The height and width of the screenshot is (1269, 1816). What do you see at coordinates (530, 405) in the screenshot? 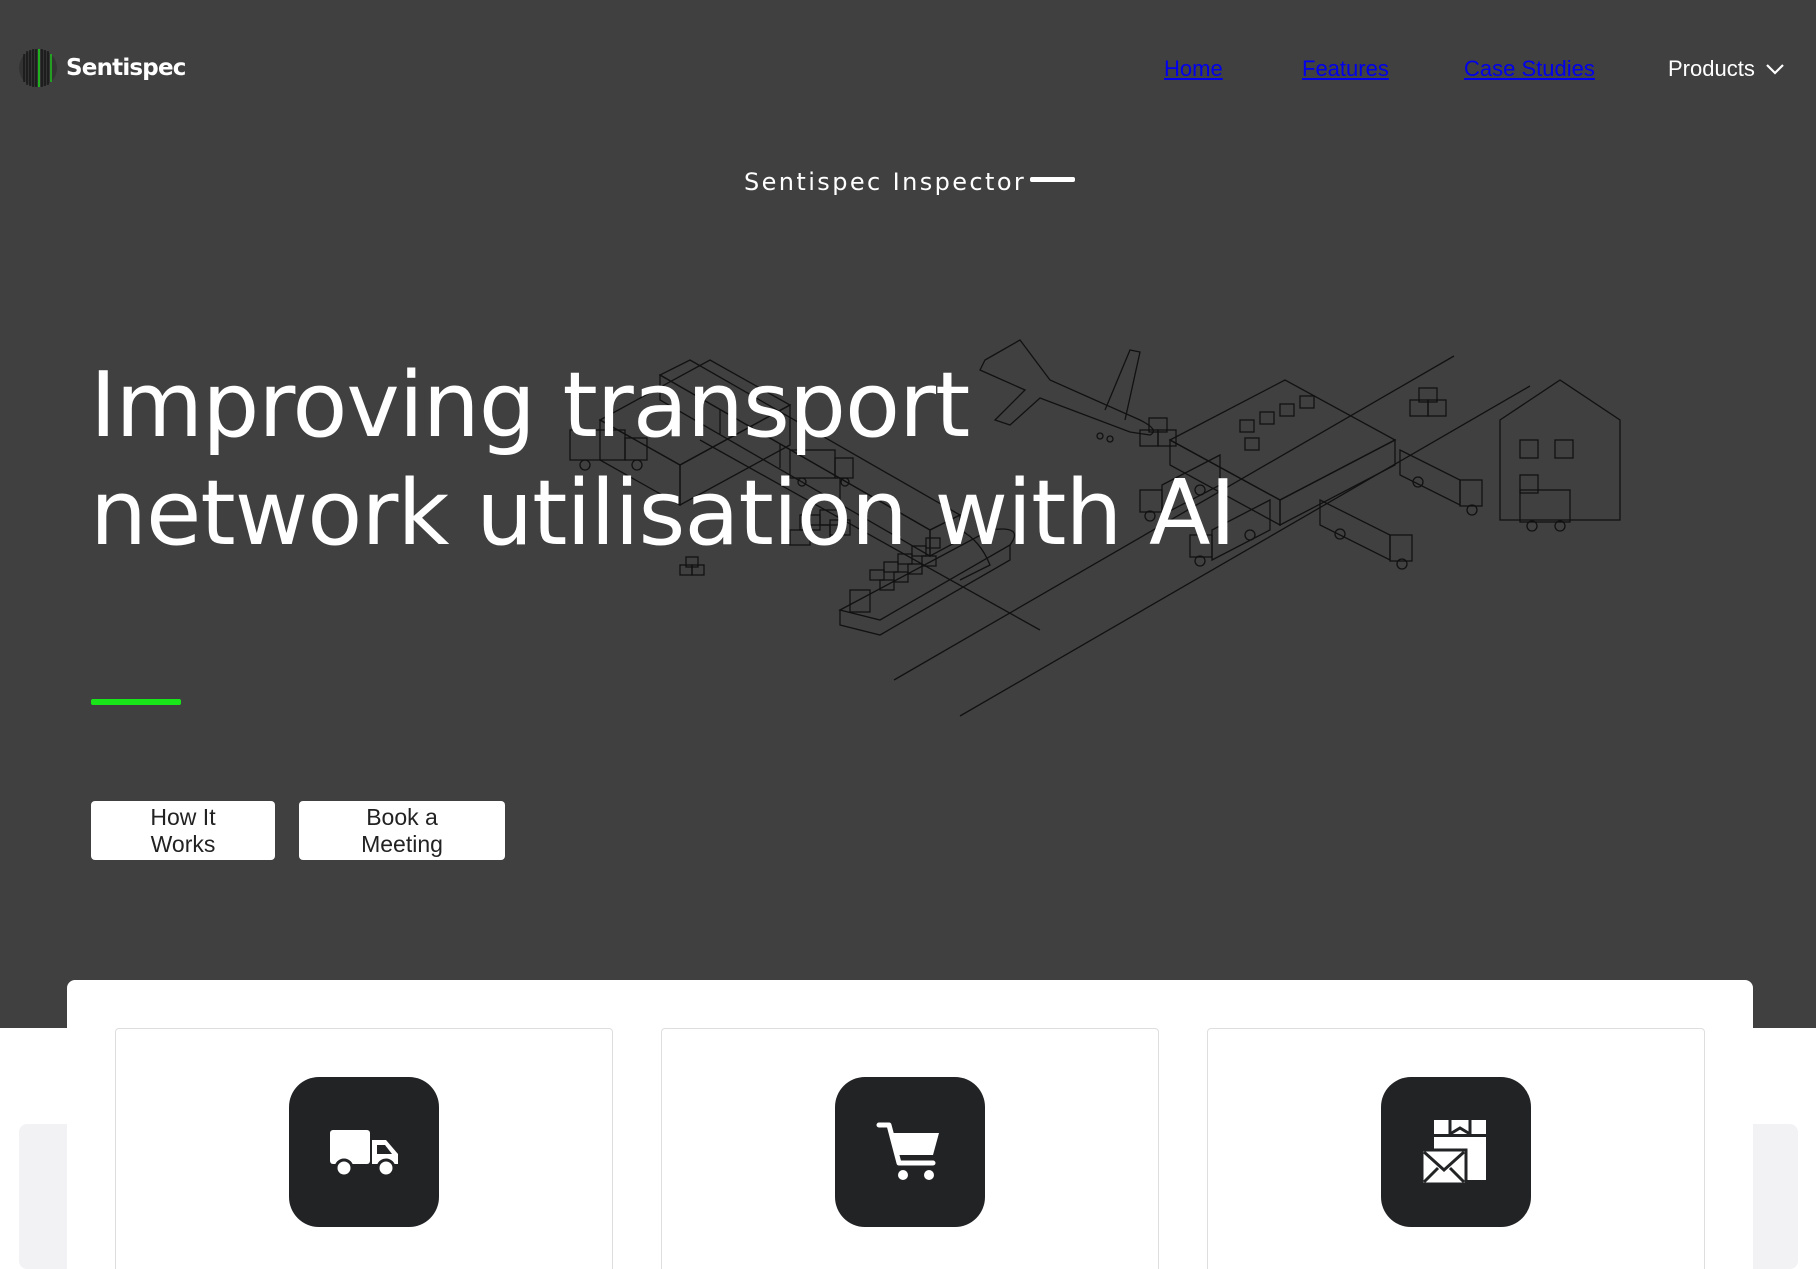
I see `hero-headline-line1: Improving transport` at bounding box center [530, 405].